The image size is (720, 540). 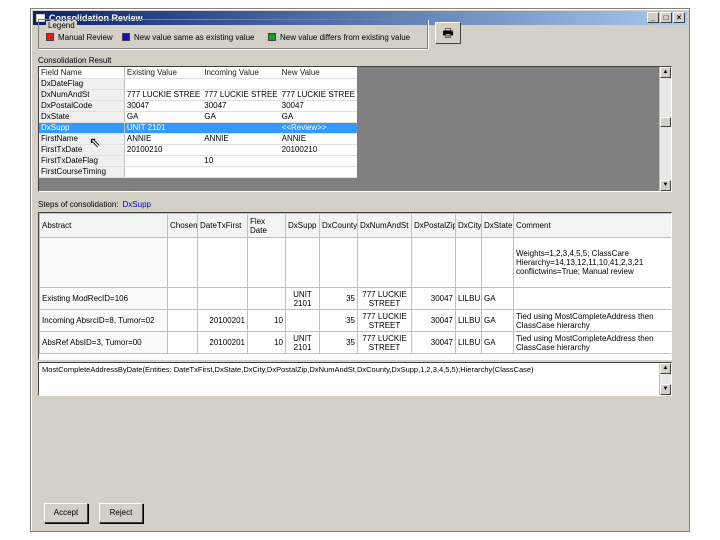 I want to click on result-cell: FirstName, so click(x=82, y=139).